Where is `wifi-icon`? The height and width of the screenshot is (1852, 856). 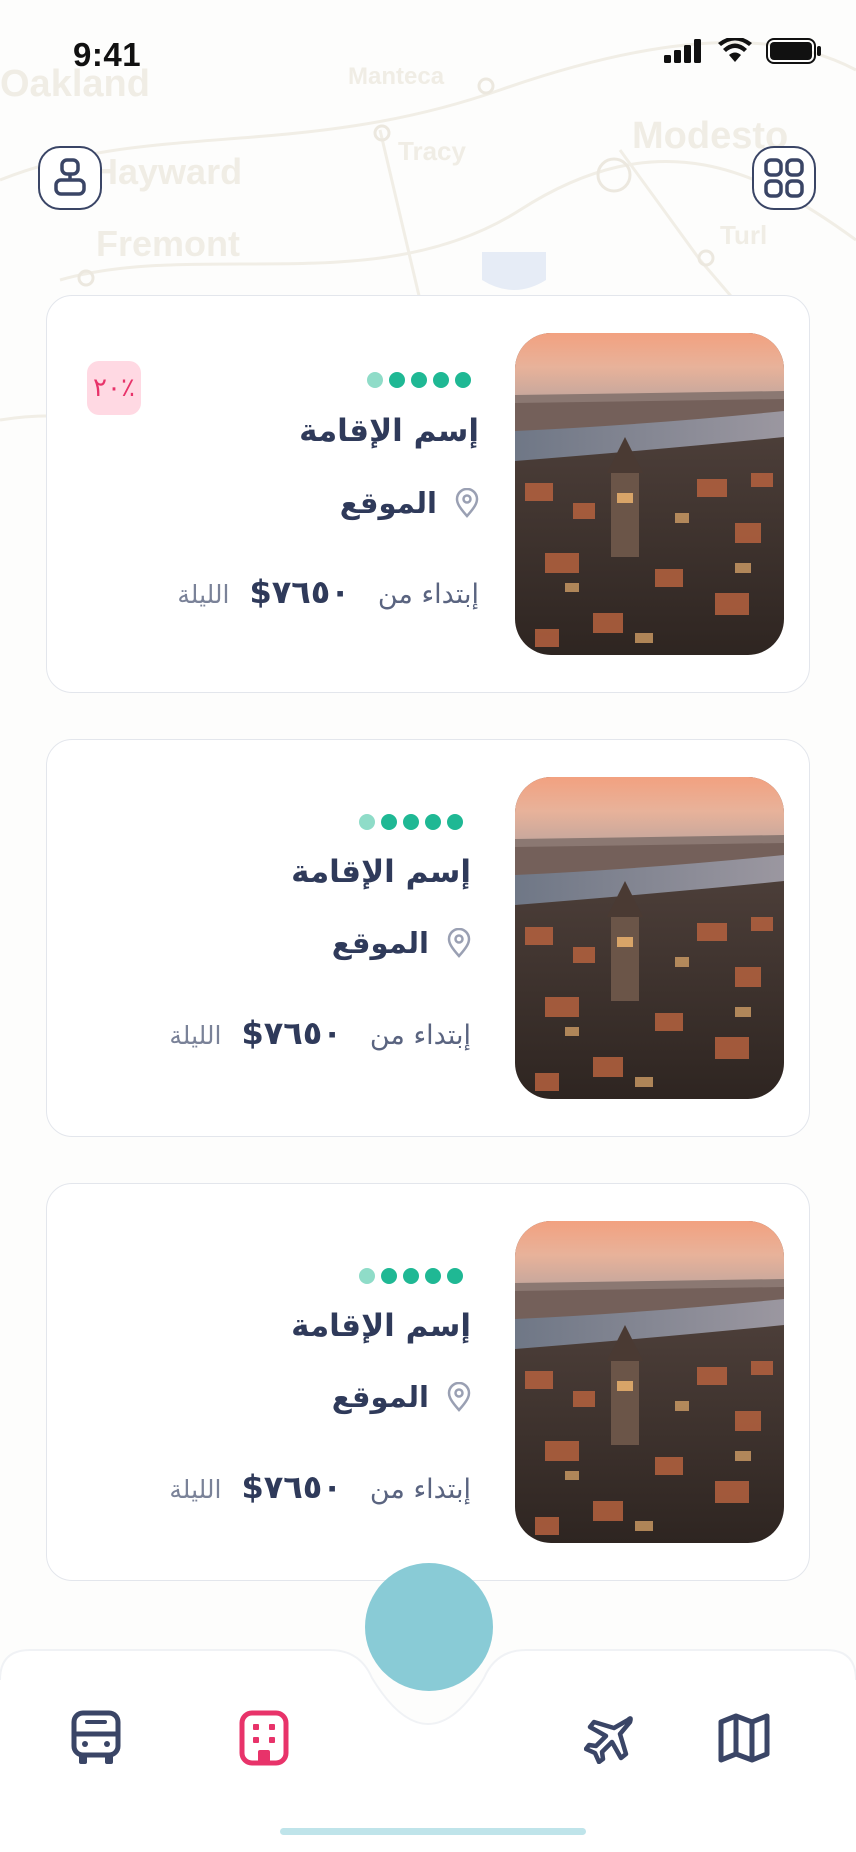 wifi-icon is located at coordinates (735, 50).